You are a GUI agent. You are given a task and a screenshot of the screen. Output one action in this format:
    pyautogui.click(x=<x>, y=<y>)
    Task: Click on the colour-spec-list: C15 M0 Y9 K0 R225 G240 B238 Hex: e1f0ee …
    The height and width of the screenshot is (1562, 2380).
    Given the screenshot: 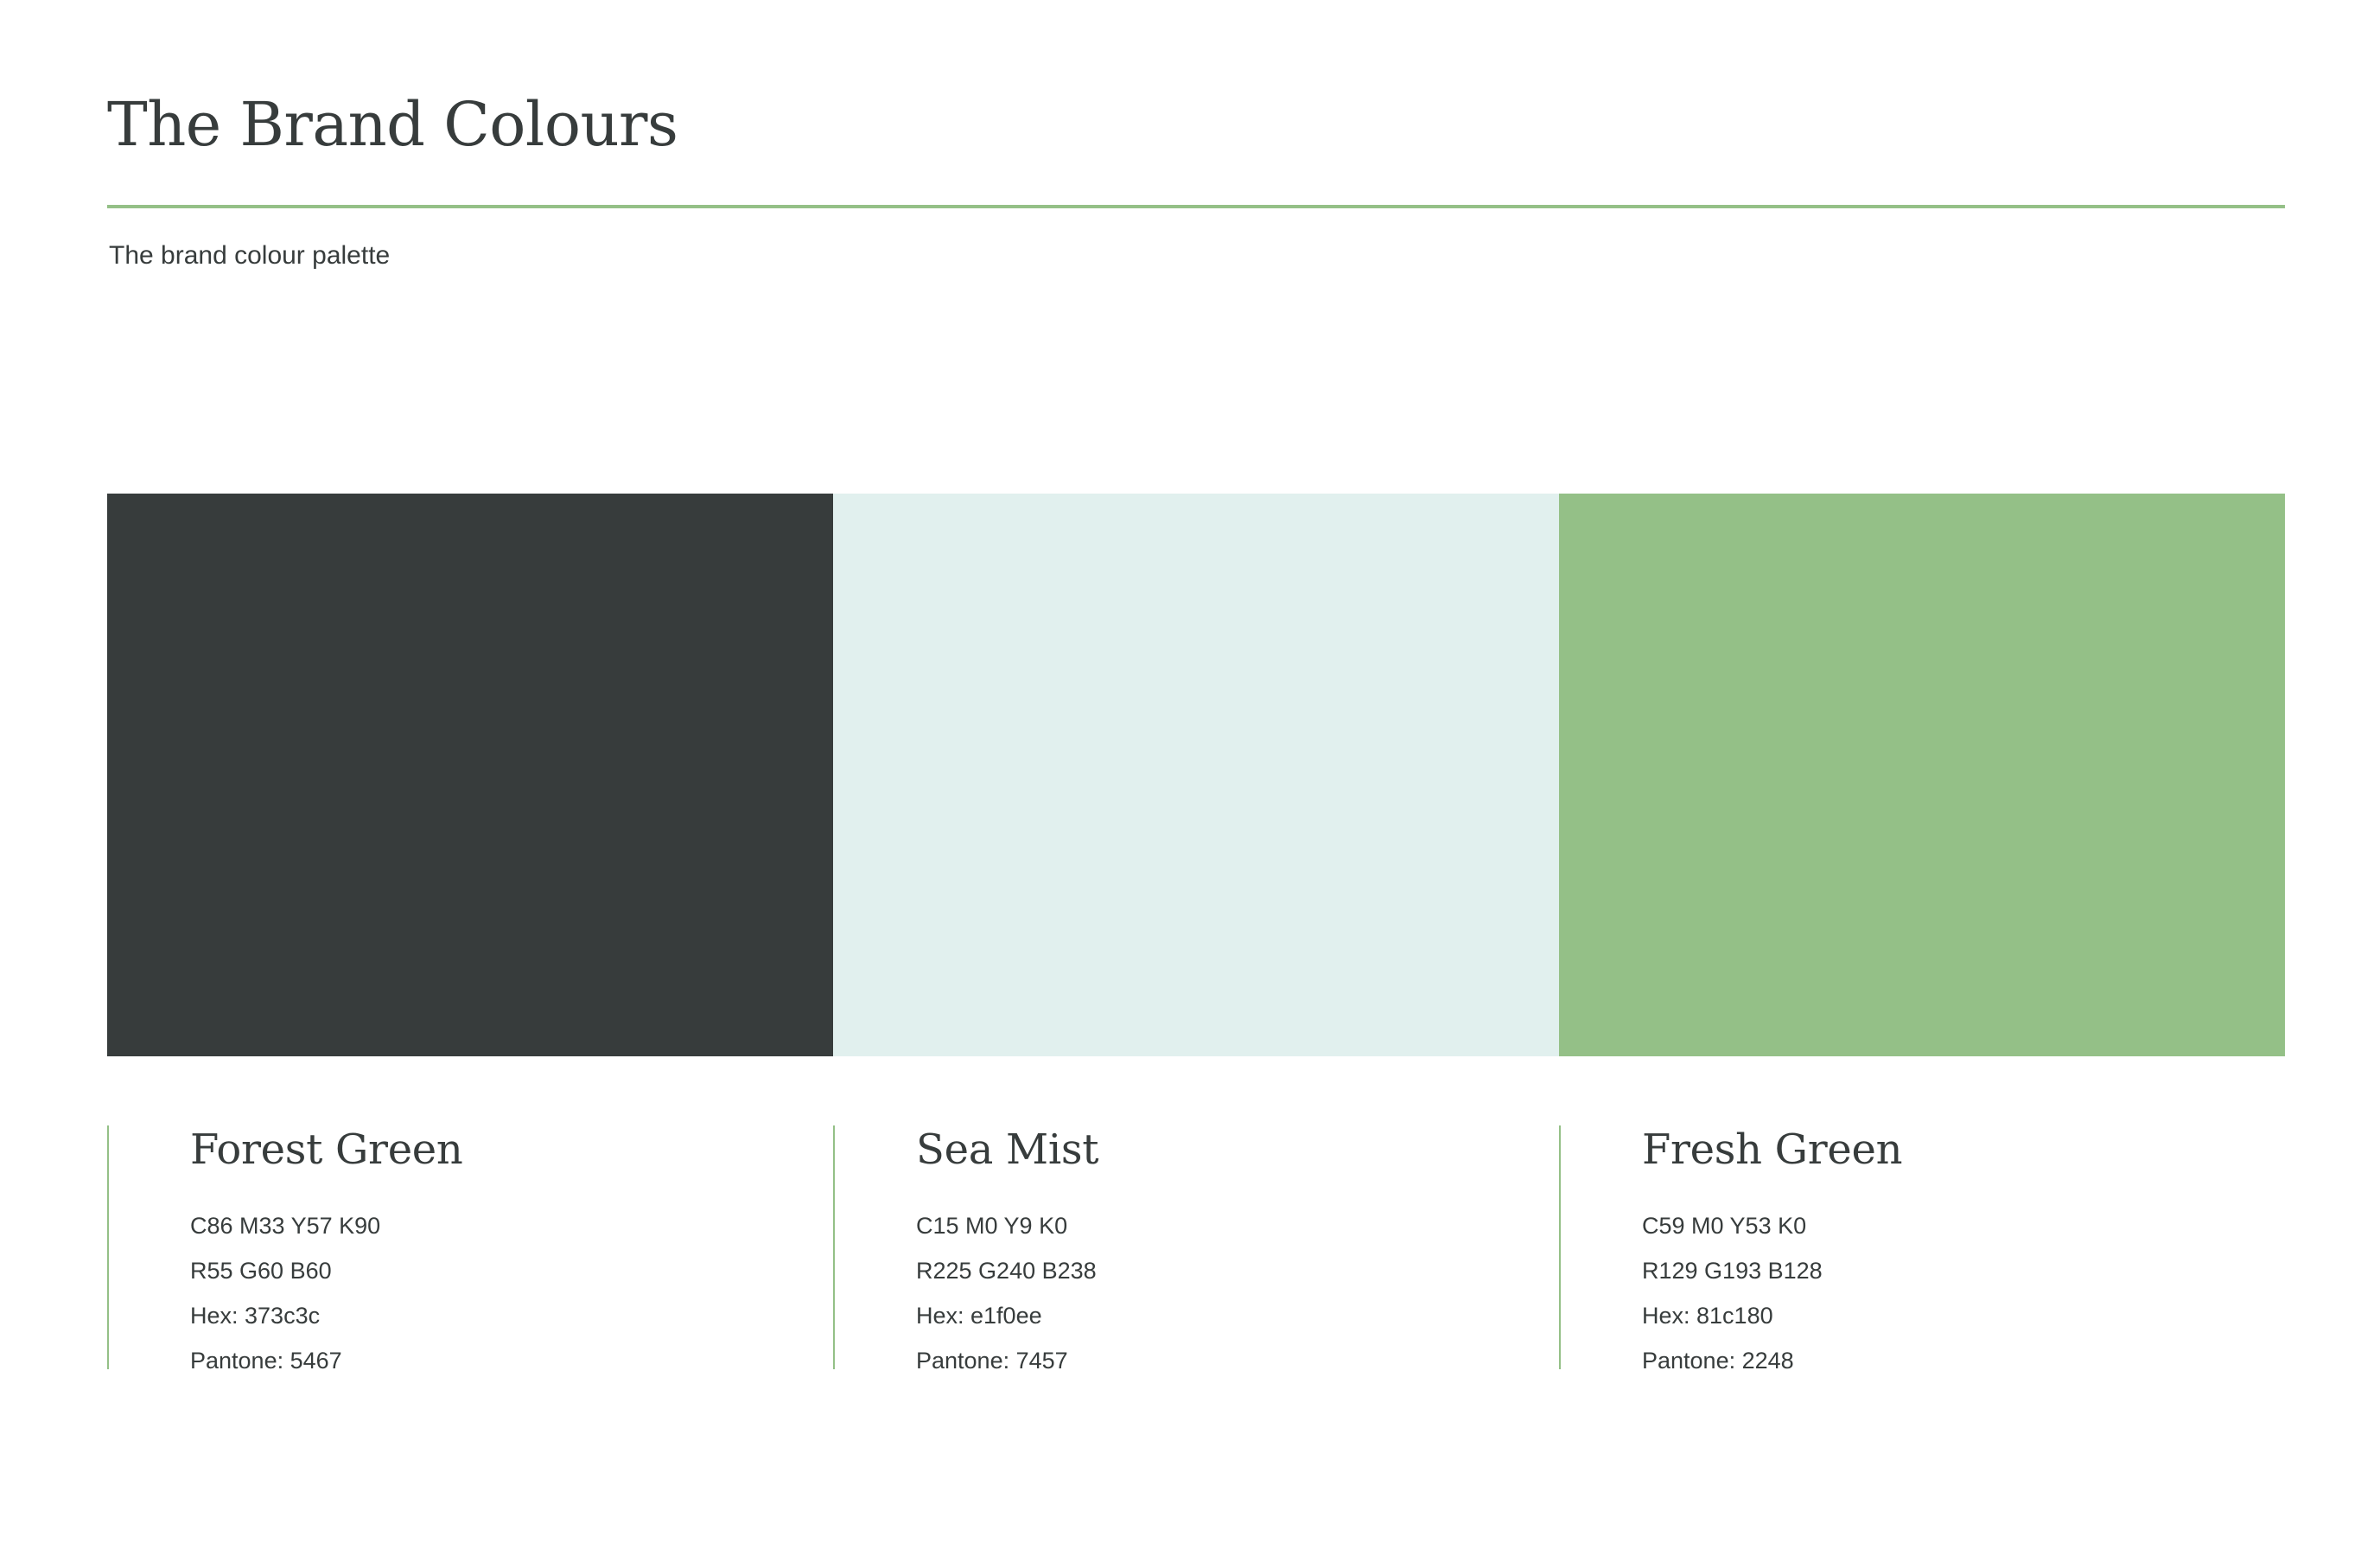 What is the action you would take?
    pyautogui.click(x=1006, y=1293)
    